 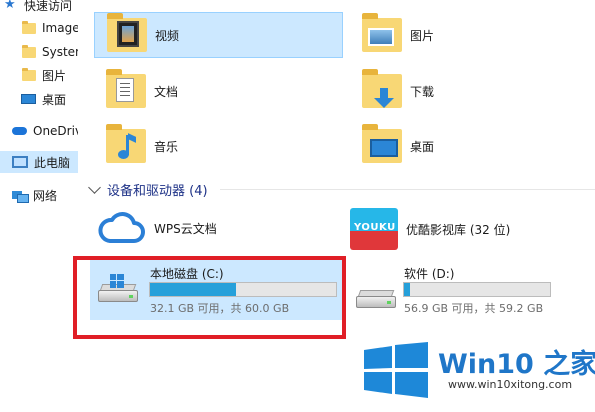 What do you see at coordinates (474, 308) in the screenshot?
I see `drive-free-space: 56.9 GB 可用，共 59.2 GB` at bounding box center [474, 308].